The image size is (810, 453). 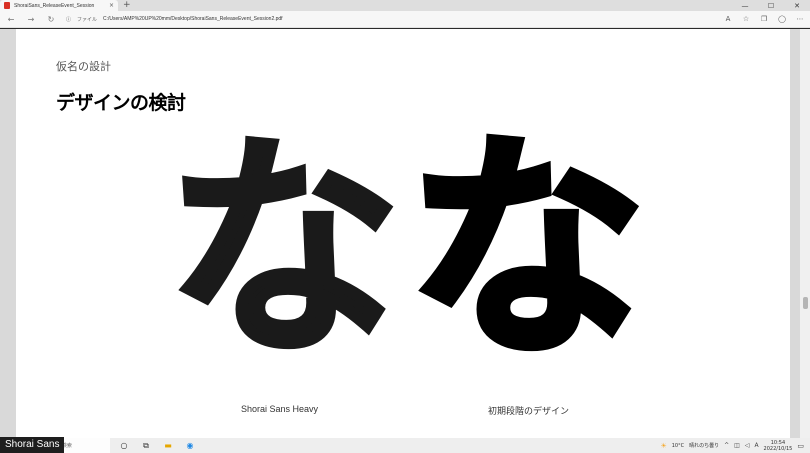 I want to click on slide-title: デザインの検討, so click(x=121, y=103).